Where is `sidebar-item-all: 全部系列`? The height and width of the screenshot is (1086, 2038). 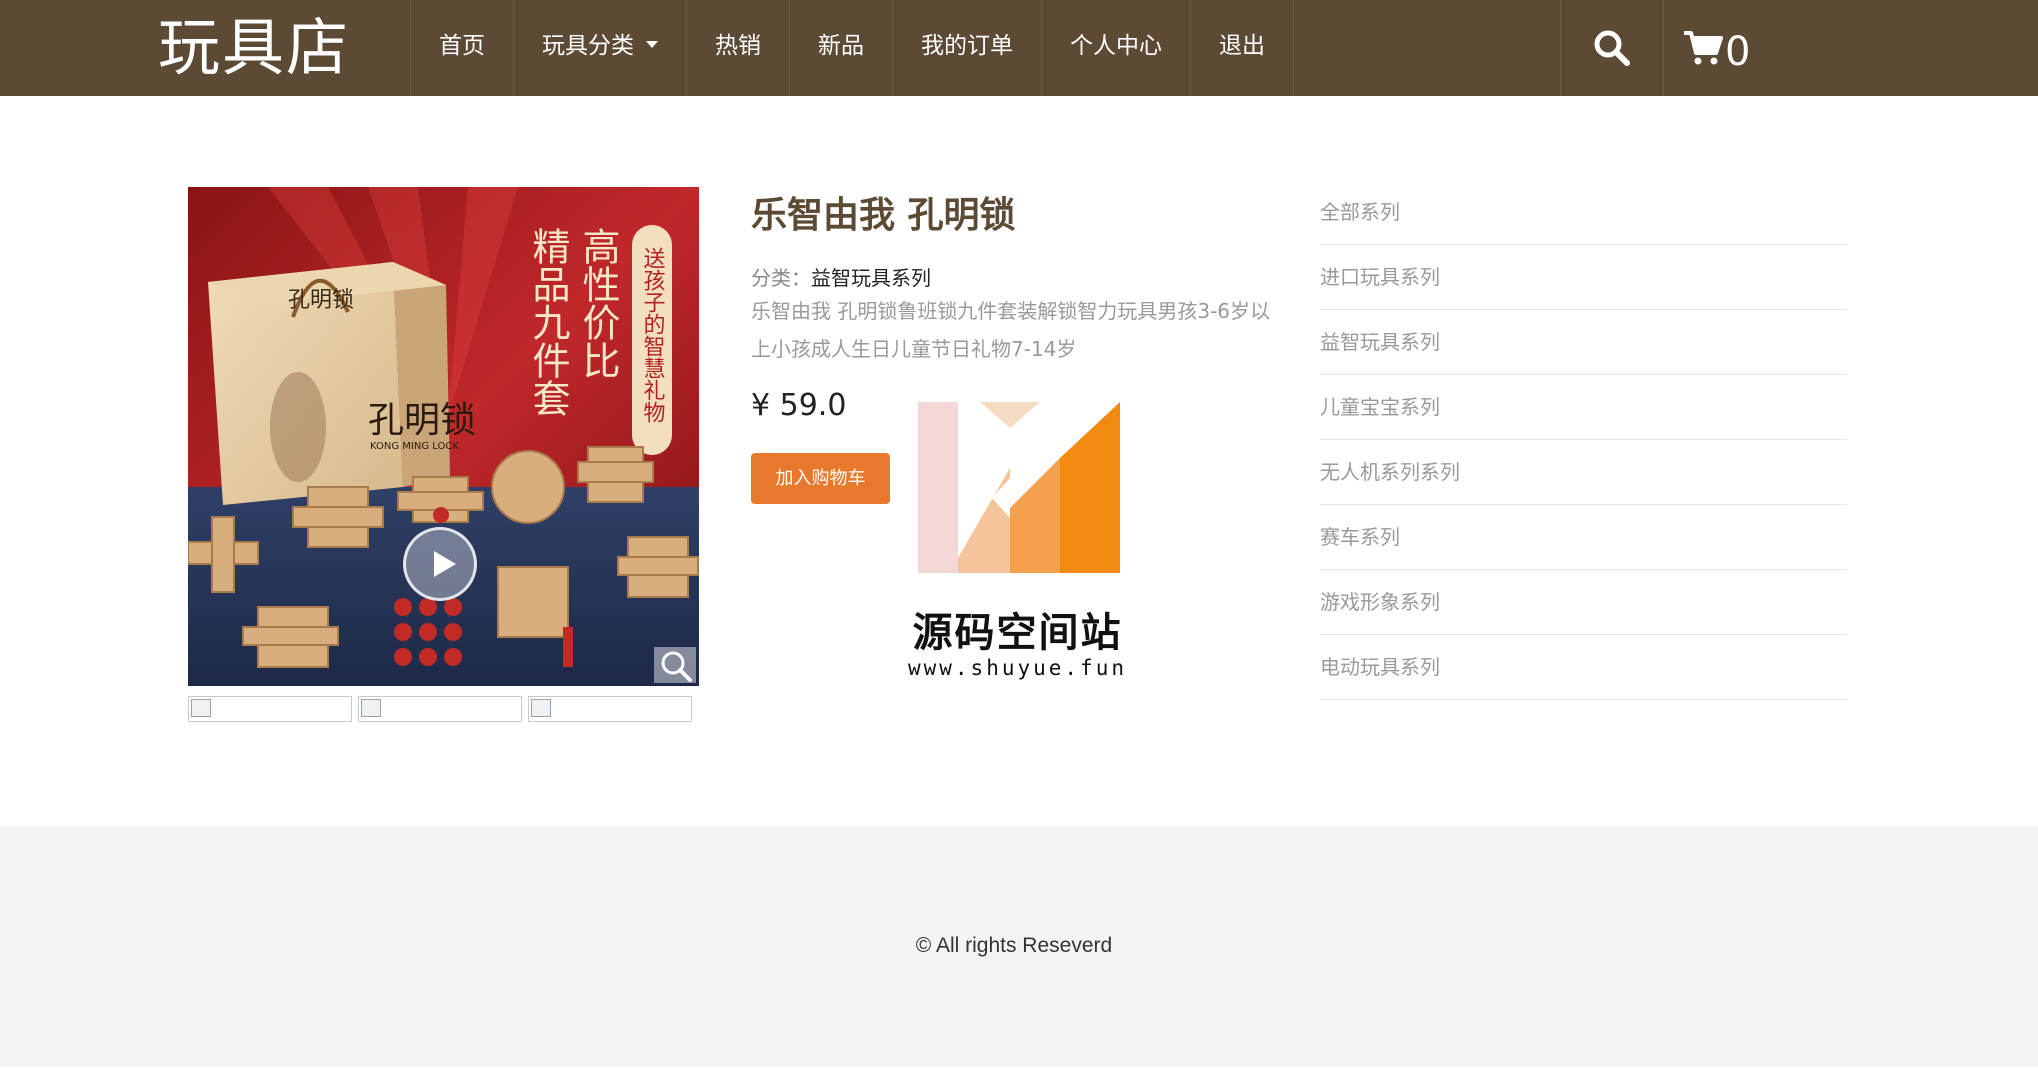
sidebar-item-all: 全部系列 is located at coordinates (1583, 212).